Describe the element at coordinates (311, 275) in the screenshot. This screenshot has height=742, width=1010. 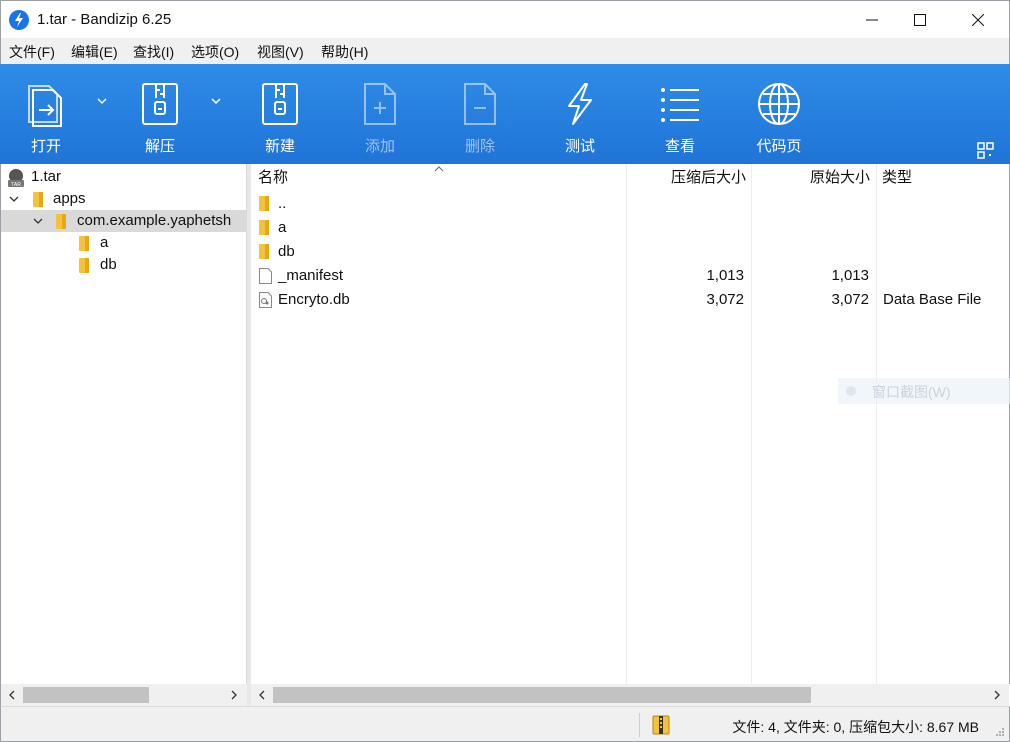
I see `file-name: _manifest` at that location.